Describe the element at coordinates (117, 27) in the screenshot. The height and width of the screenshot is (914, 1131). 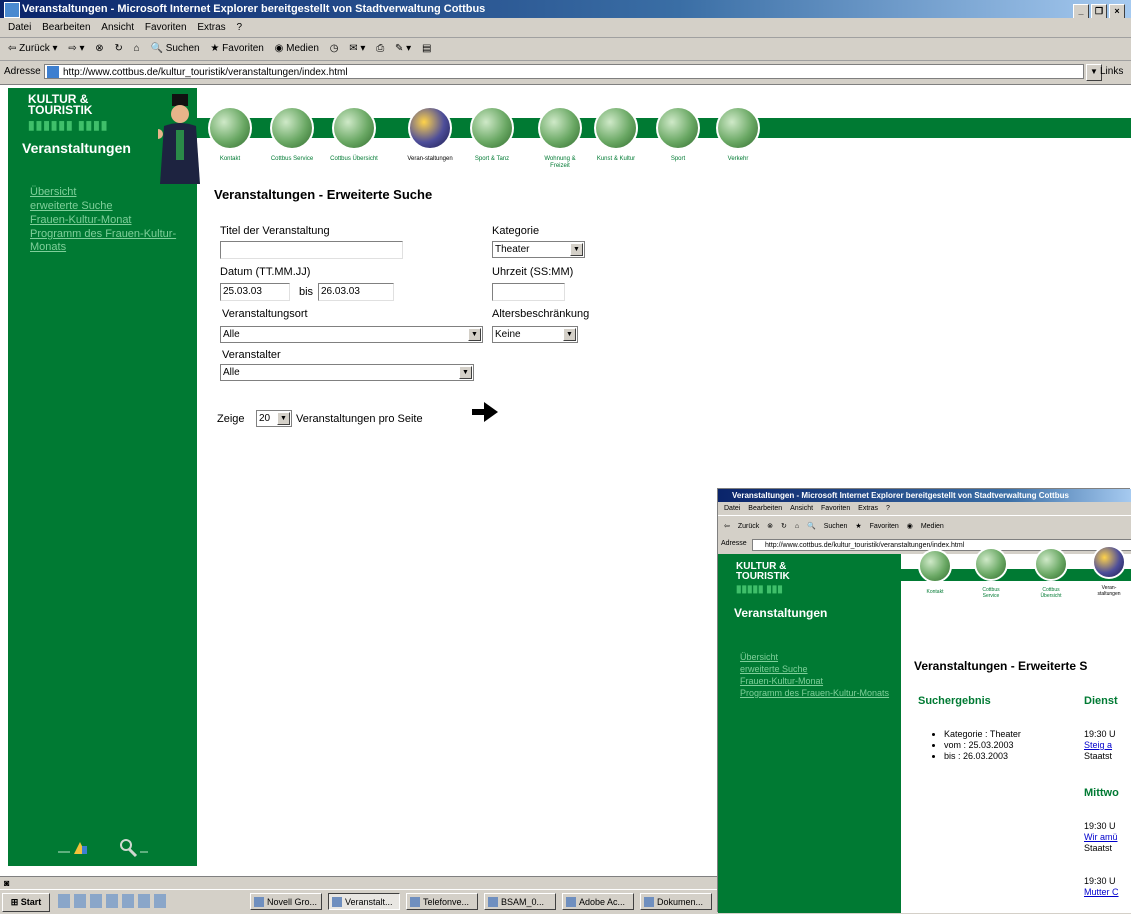
I see `menu-view: Ansicht` at that location.